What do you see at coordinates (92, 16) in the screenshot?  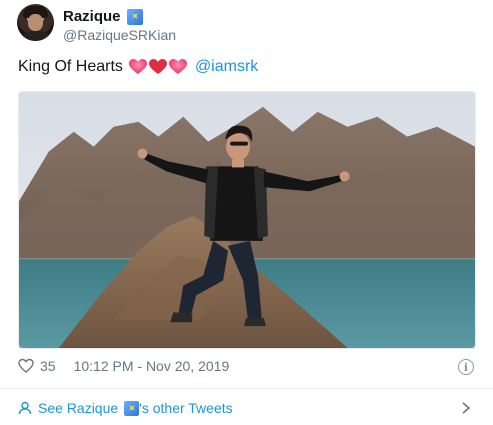 I see `display-name: Razique` at bounding box center [92, 16].